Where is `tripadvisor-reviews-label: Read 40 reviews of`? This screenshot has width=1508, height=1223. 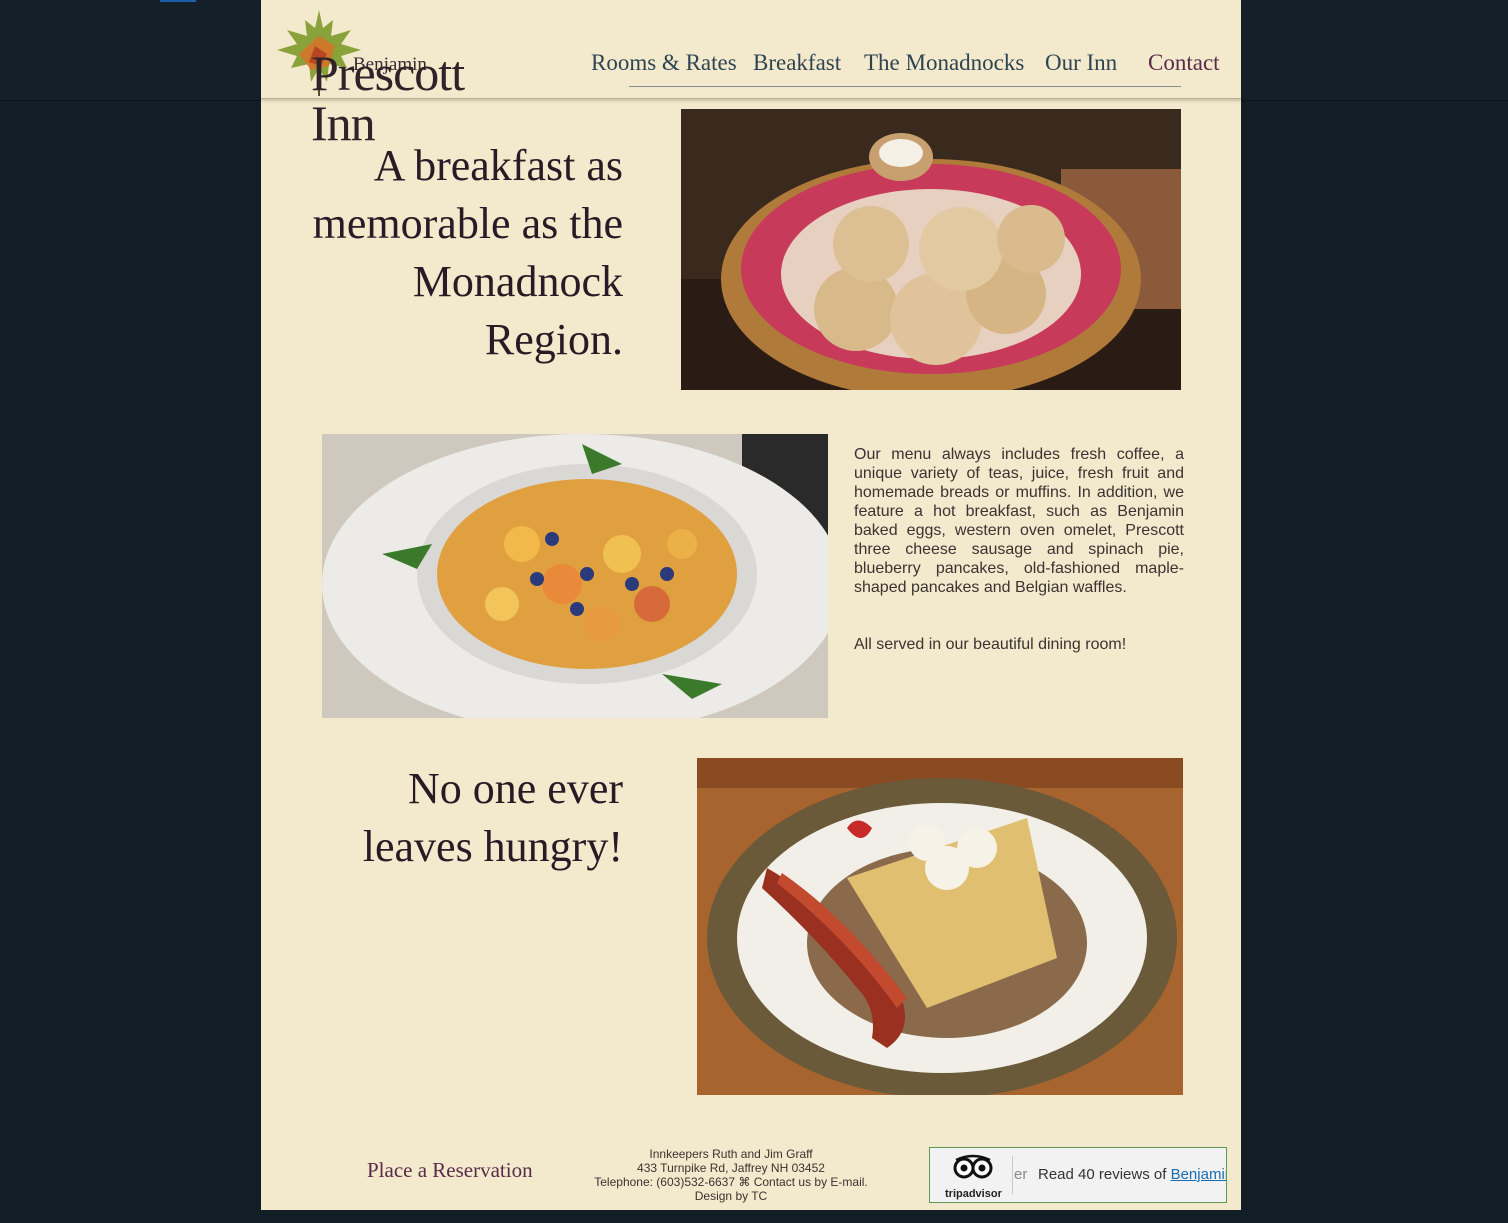 tripadvisor-reviews-label: Read 40 reviews of is located at coordinates (1104, 1174).